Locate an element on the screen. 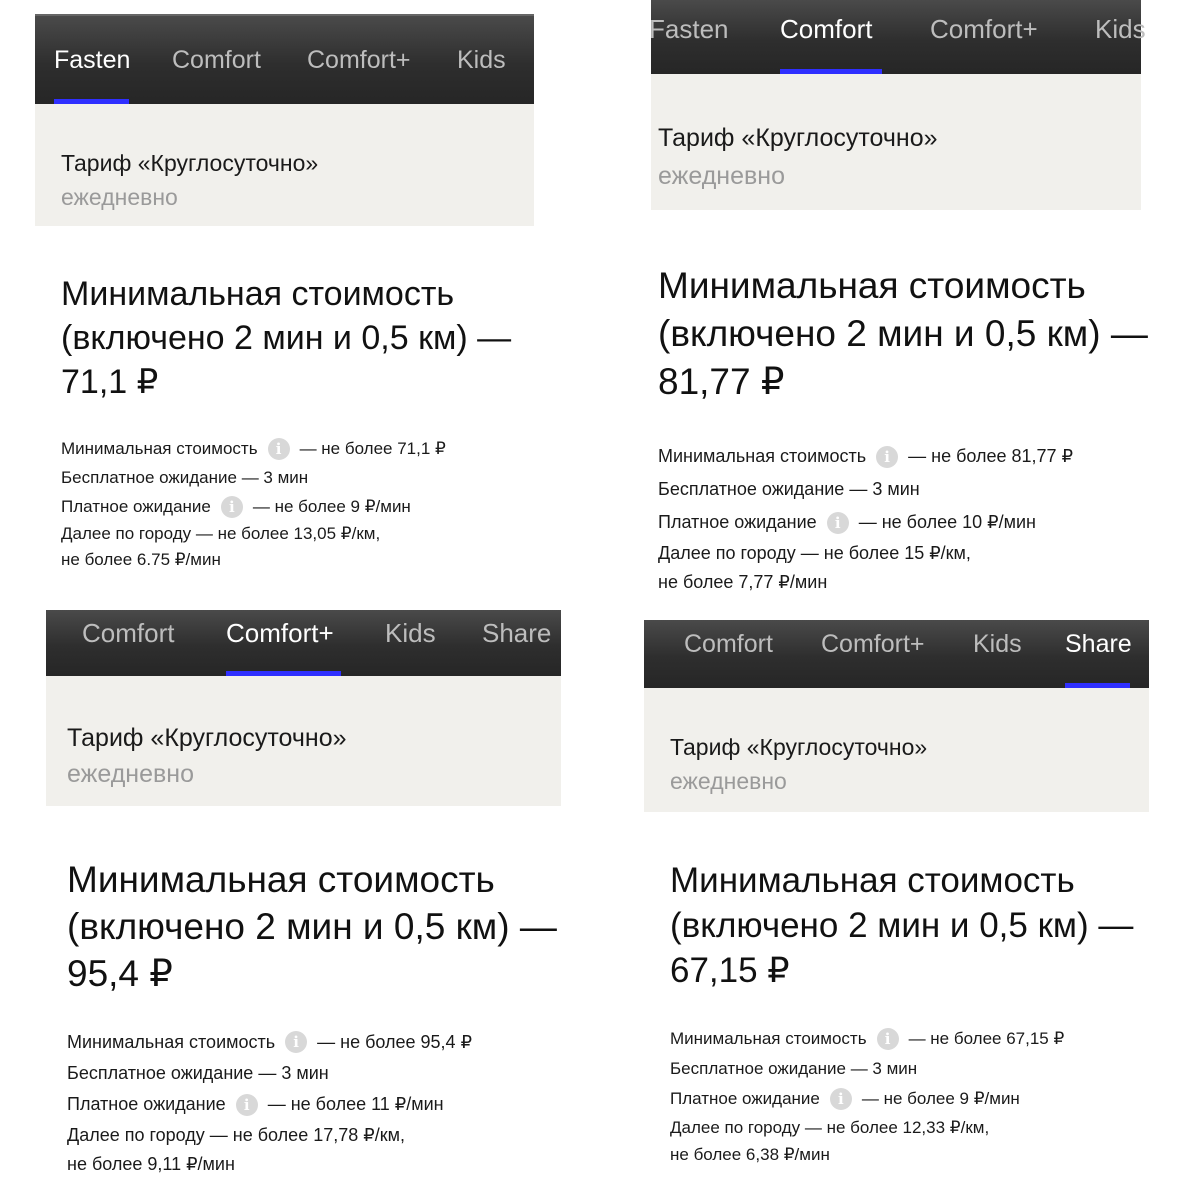 Image resolution: width=1200 pixels, height=1200 pixels. city-rate-line1: Далее по городу — не более 13,05 ₽/км, is located at coordinates (221, 533).